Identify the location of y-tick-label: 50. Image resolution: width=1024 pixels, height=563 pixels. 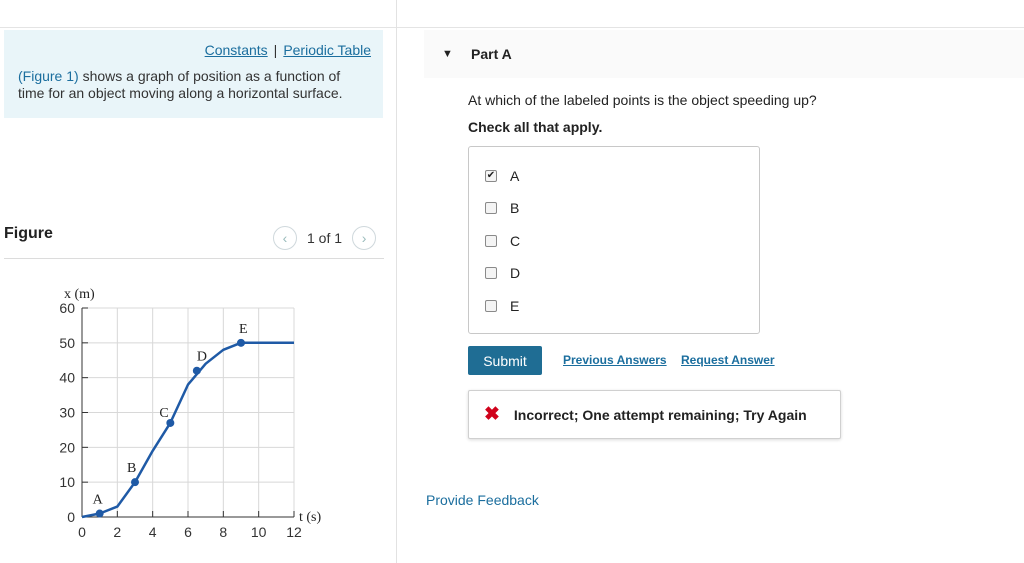
(67, 343).